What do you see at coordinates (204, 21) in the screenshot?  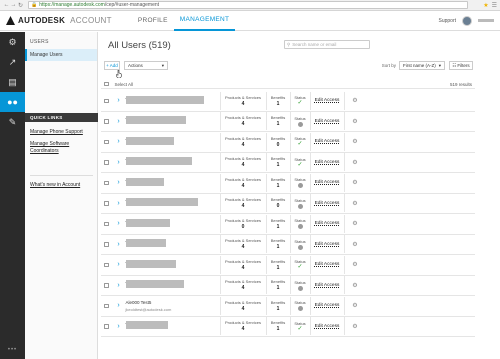 I see `tab-management: MANAGEMENT` at bounding box center [204, 21].